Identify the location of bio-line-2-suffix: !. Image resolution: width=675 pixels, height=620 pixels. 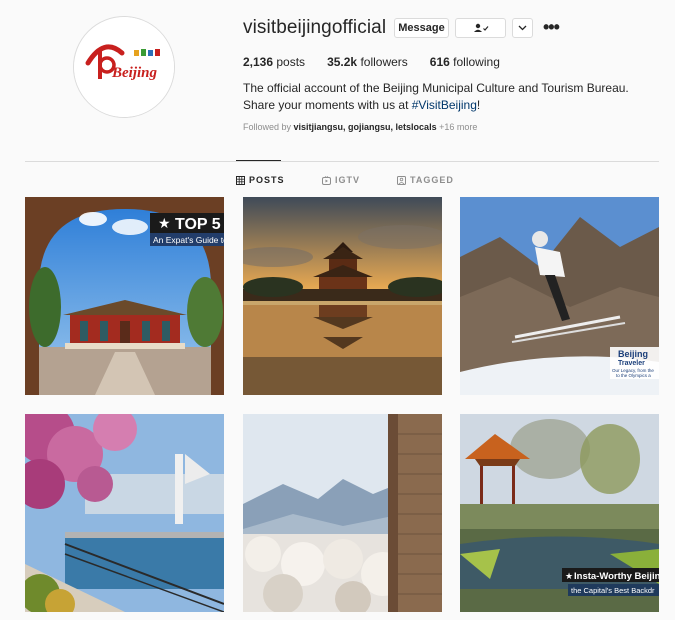
(478, 105).